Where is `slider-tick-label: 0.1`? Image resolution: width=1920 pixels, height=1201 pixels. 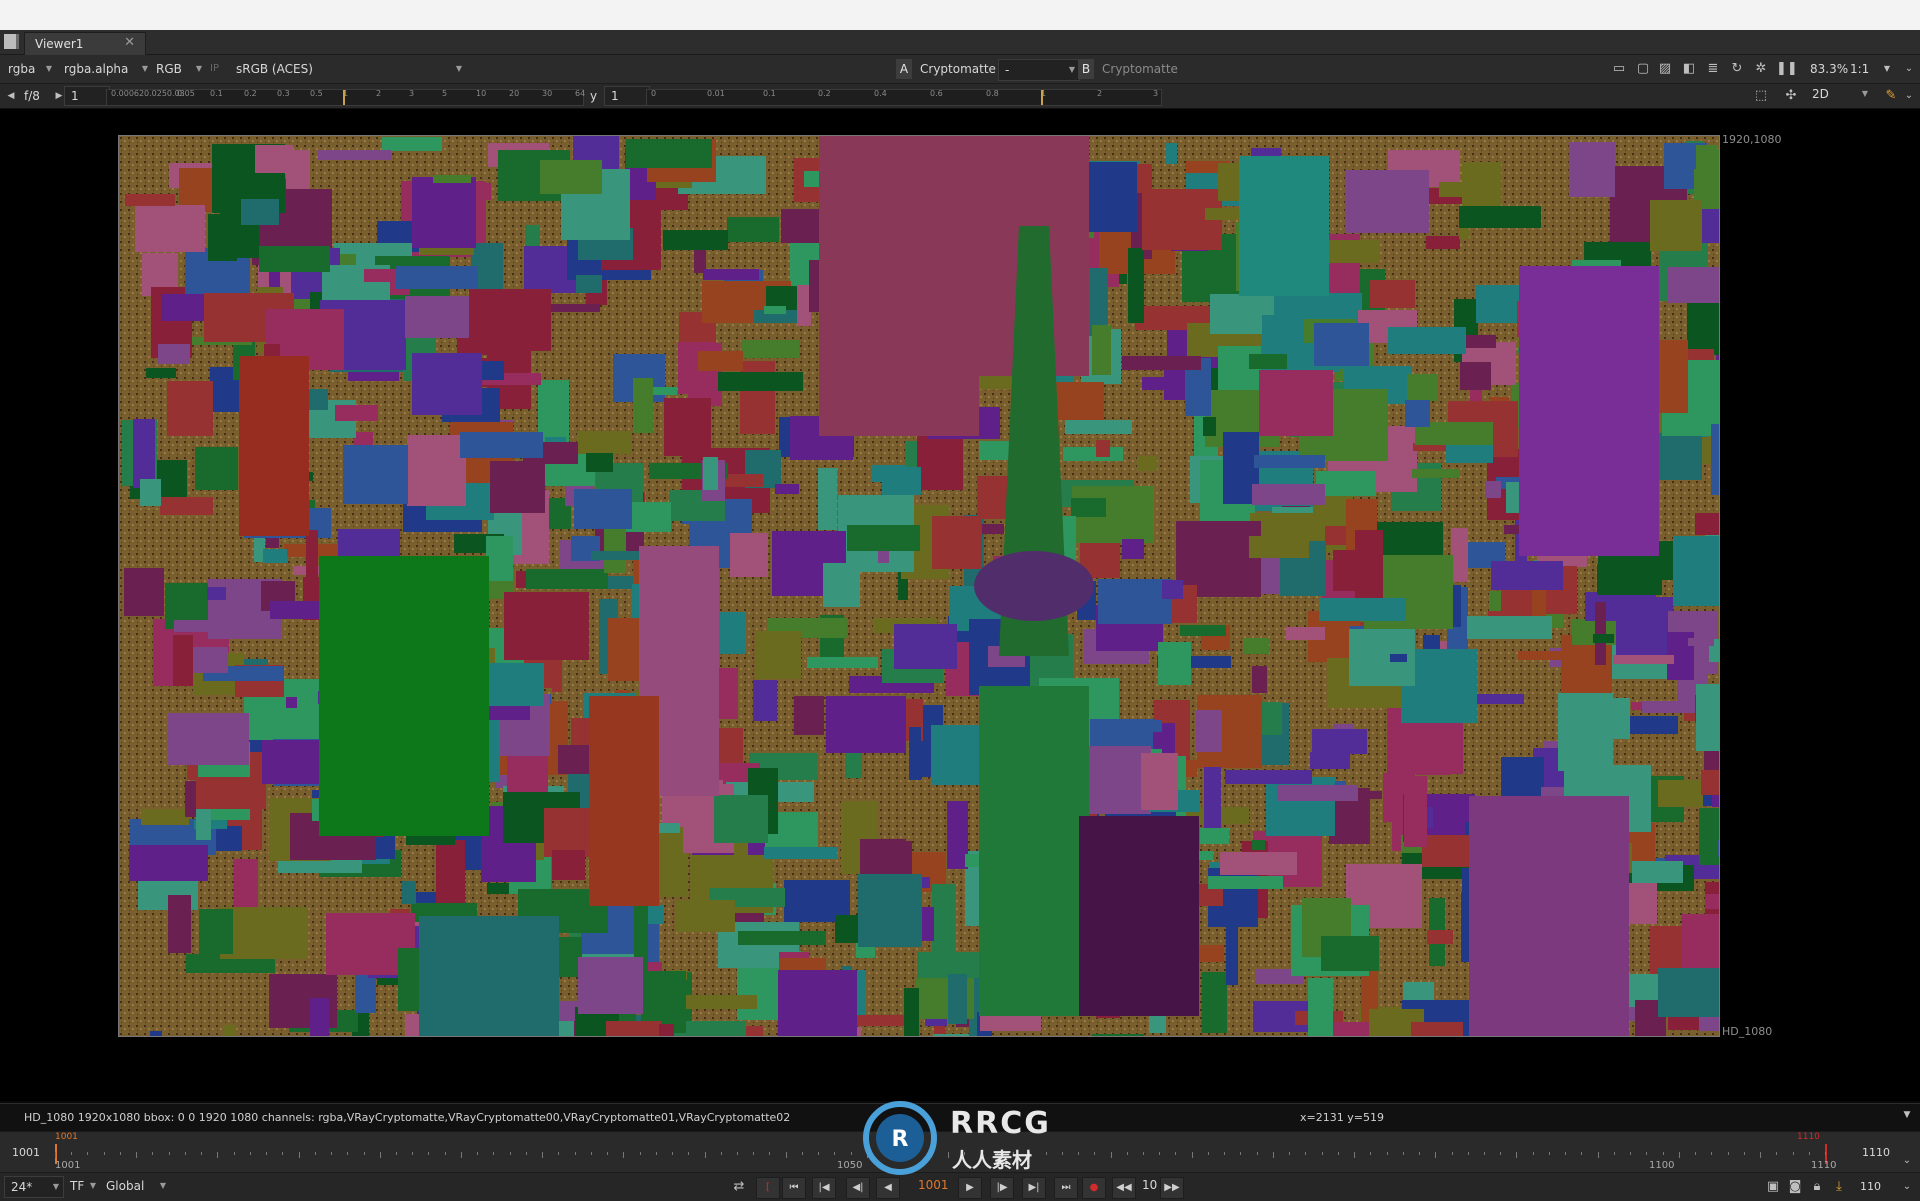 slider-tick-label: 0.1 is located at coordinates (769, 93).